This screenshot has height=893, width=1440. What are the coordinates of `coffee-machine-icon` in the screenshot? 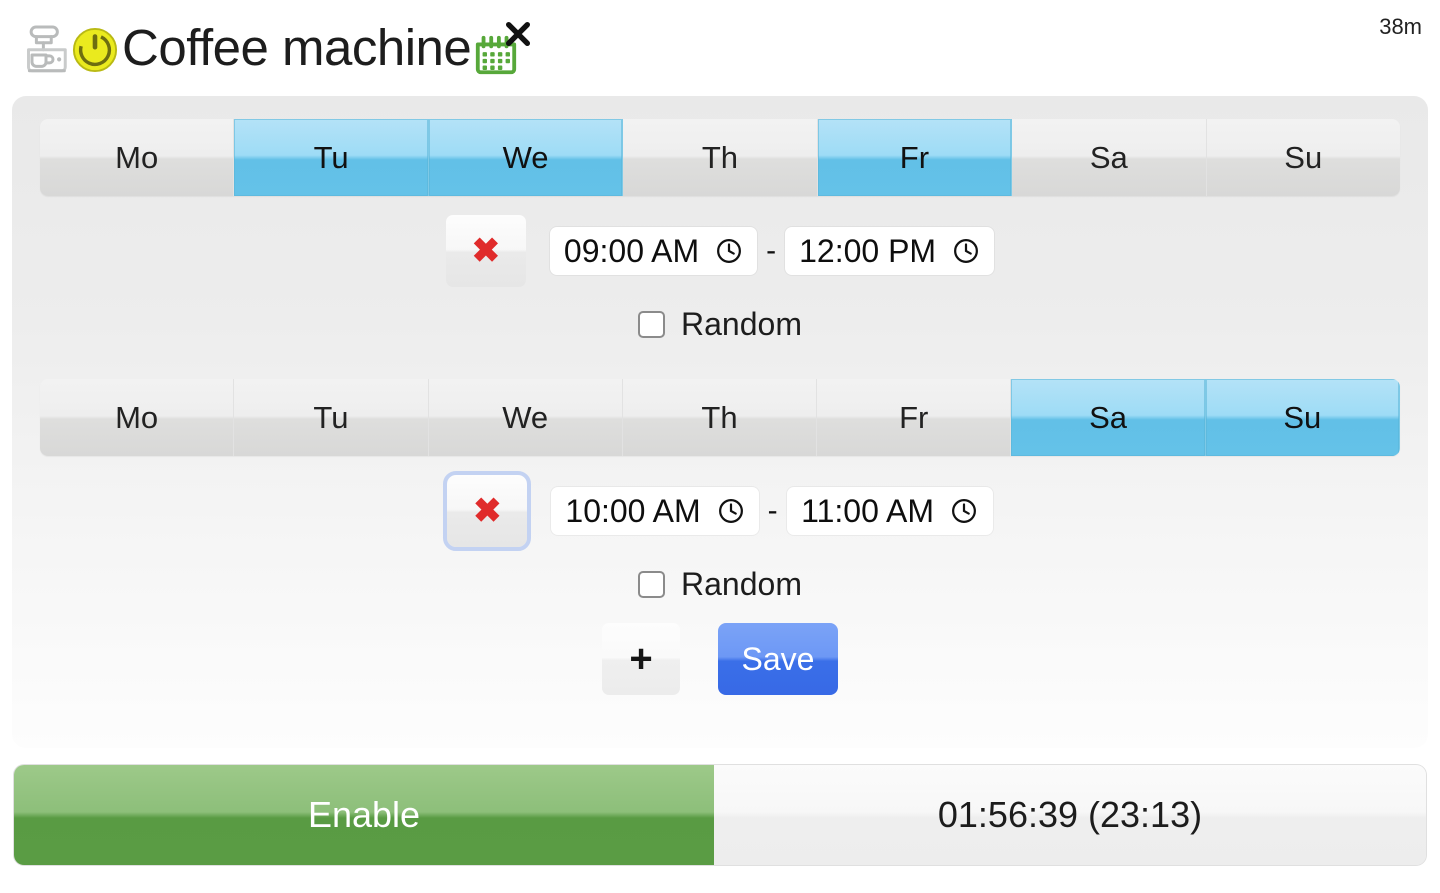 It's located at (47, 48).